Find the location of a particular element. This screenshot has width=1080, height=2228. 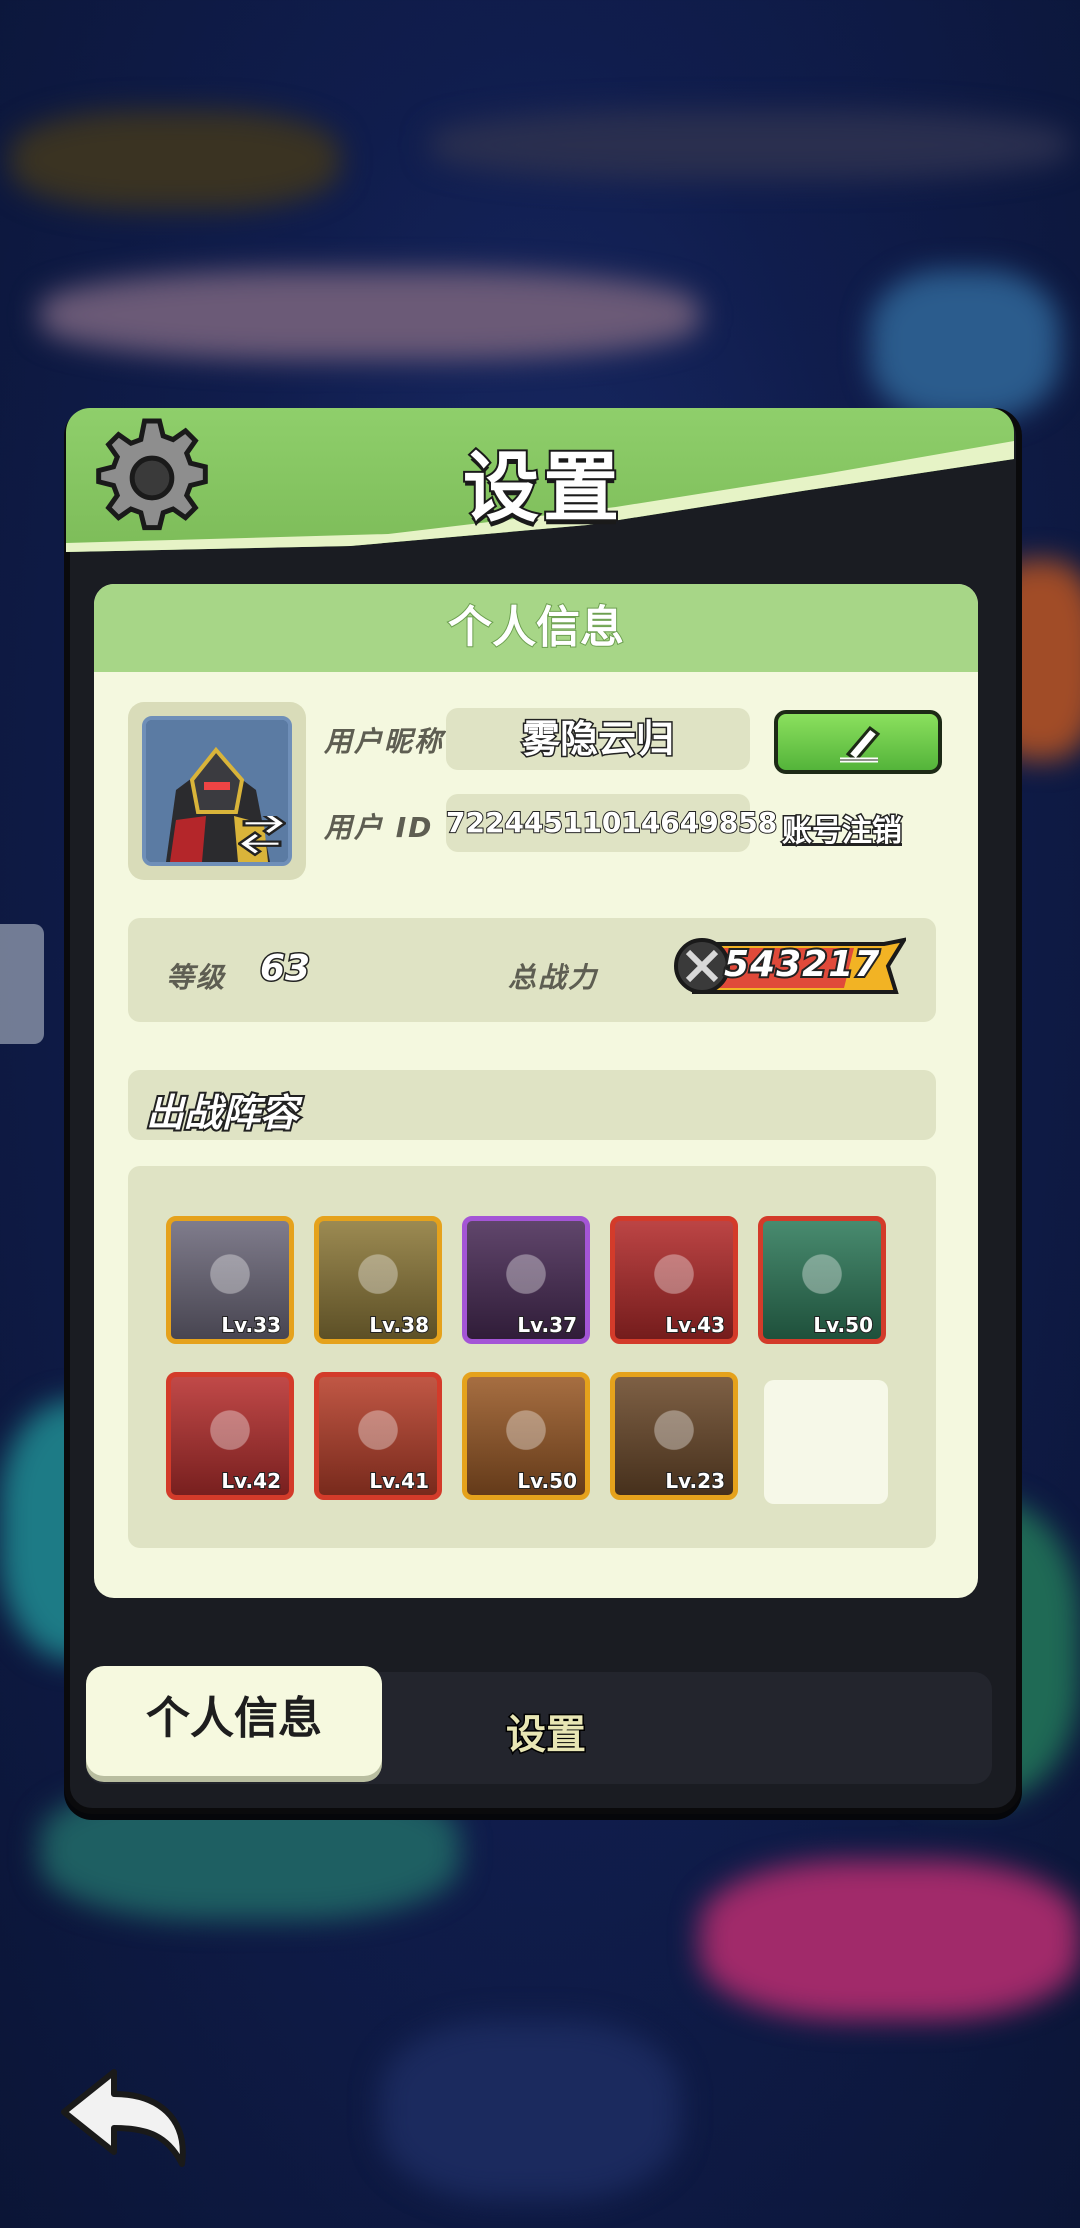

user-id-field: 72244511014649858 is located at coordinates (611, 823).